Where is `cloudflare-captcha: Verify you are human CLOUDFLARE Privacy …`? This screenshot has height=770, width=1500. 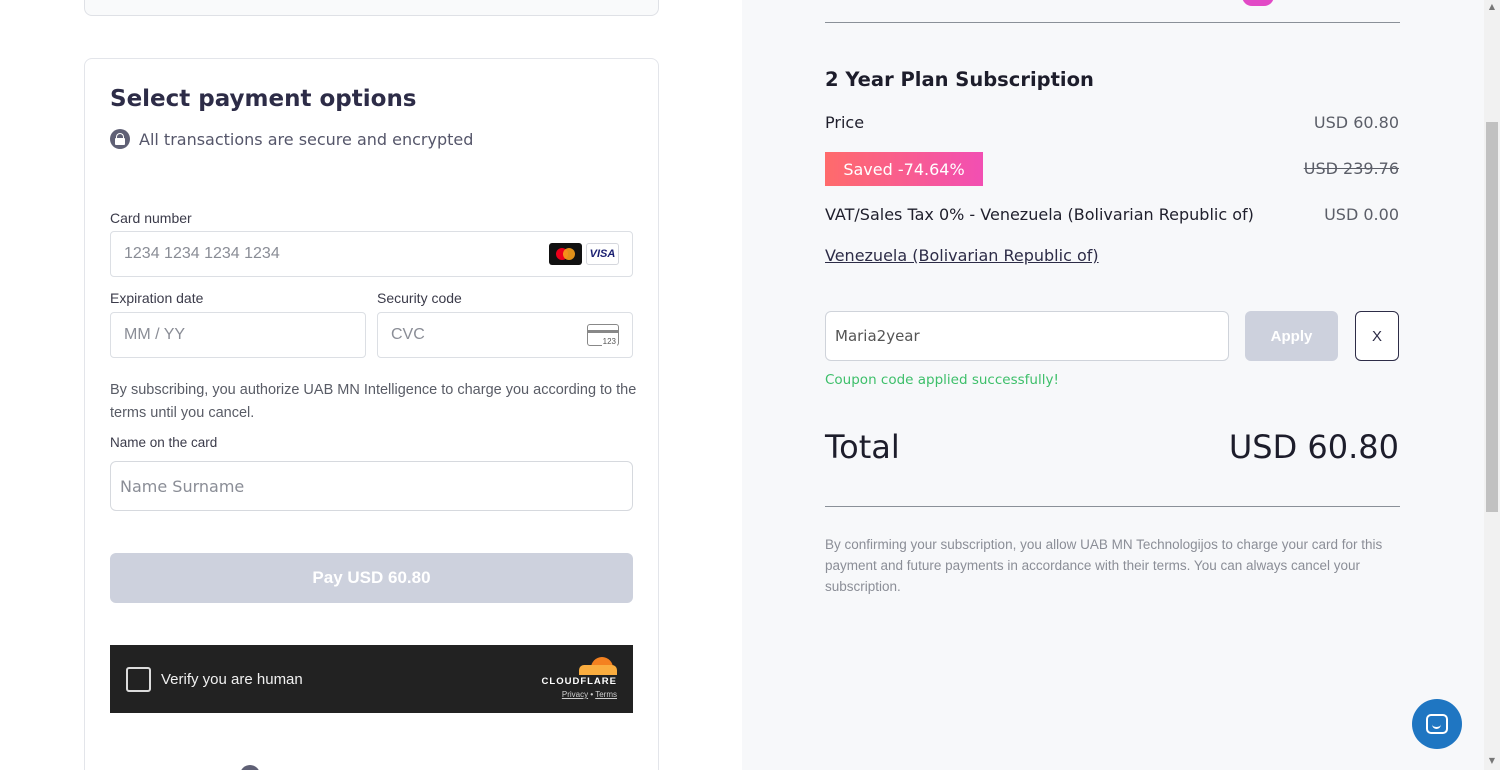 cloudflare-captcha: Verify you are human CLOUDFLARE Privacy … is located at coordinates (371, 679).